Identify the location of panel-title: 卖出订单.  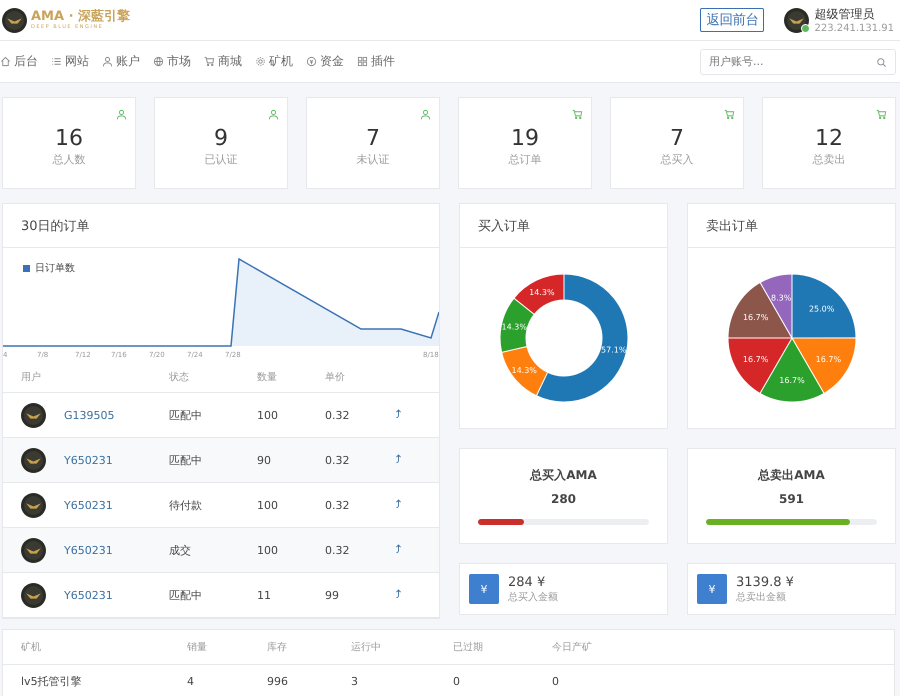
(791, 226).